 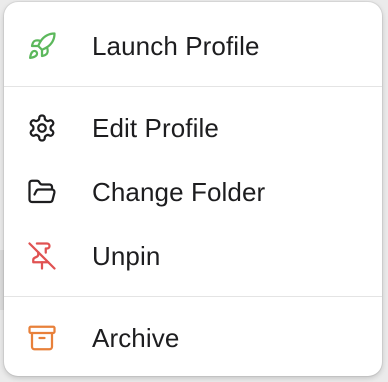 What do you see at coordinates (126, 255) in the screenshot?
I see `menu-item-label: Unpin` at bounding box center [126, 255].